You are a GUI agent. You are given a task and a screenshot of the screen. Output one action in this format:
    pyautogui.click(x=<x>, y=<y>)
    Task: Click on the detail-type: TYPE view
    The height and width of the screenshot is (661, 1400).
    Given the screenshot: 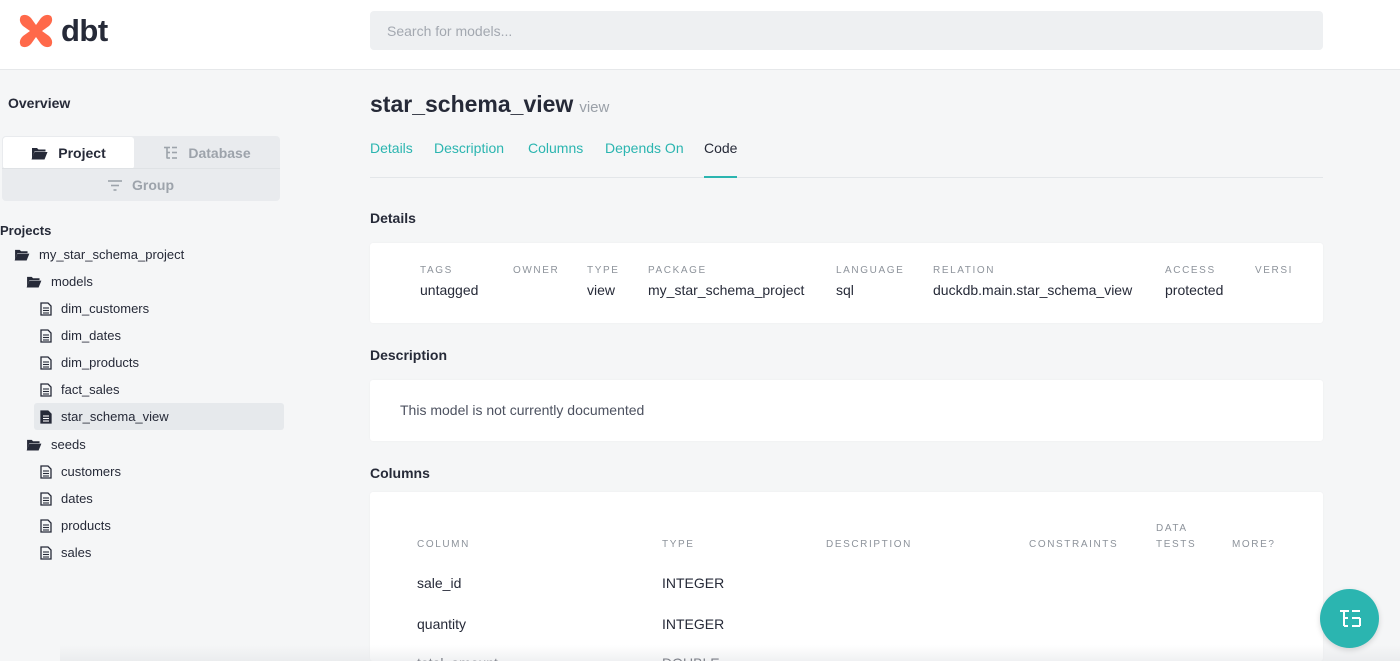 What is the action you would take?
    pyautogui.click(x=603, y=281)
    